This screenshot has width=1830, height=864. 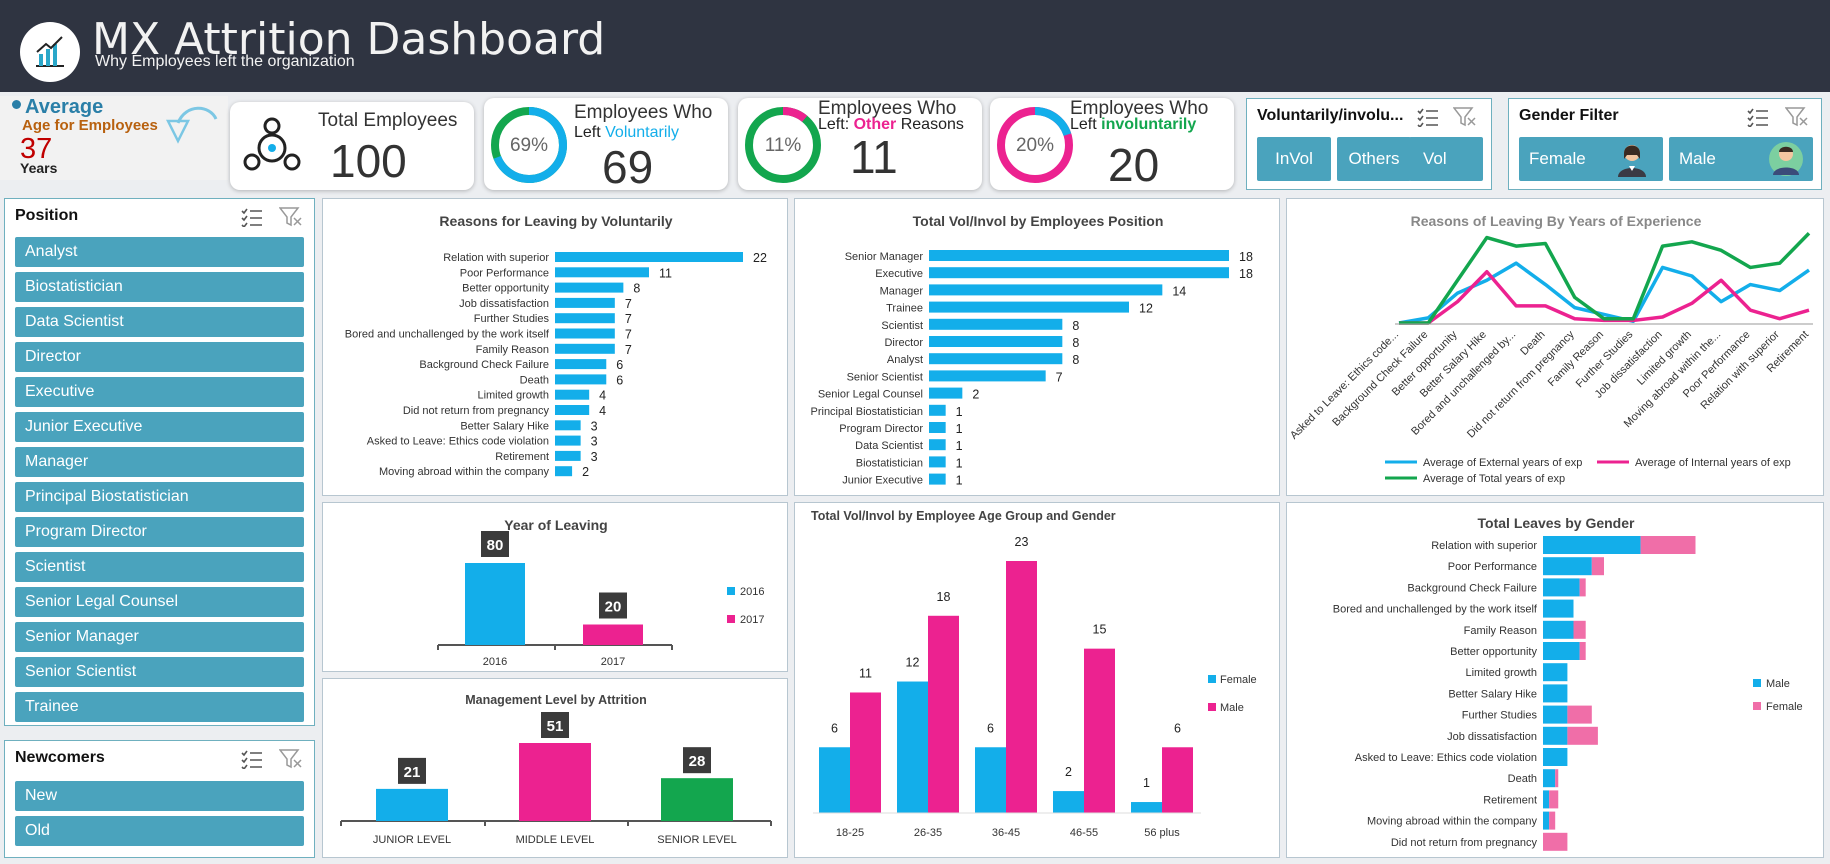 I want to click on position-item-analyst: Analyst, so click(x=159, y=252).